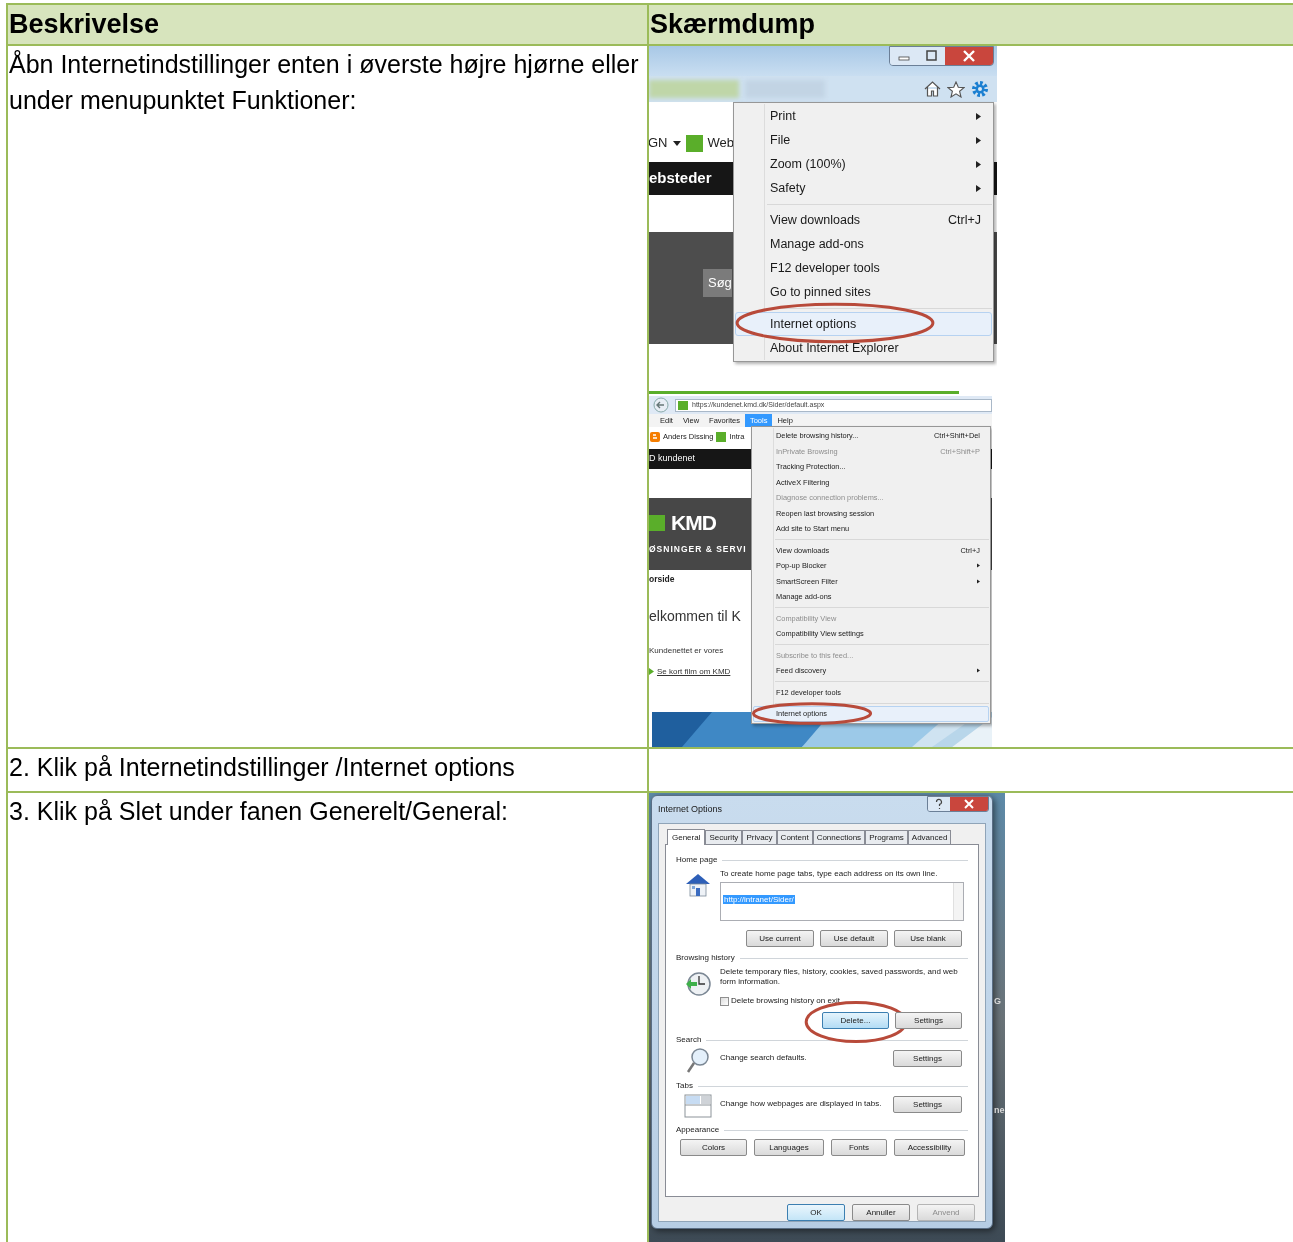 The width and height of the screenshot is (1293, 1242). I want to click on tagline: ØSNINGER & SERVI, so click(698, 549).